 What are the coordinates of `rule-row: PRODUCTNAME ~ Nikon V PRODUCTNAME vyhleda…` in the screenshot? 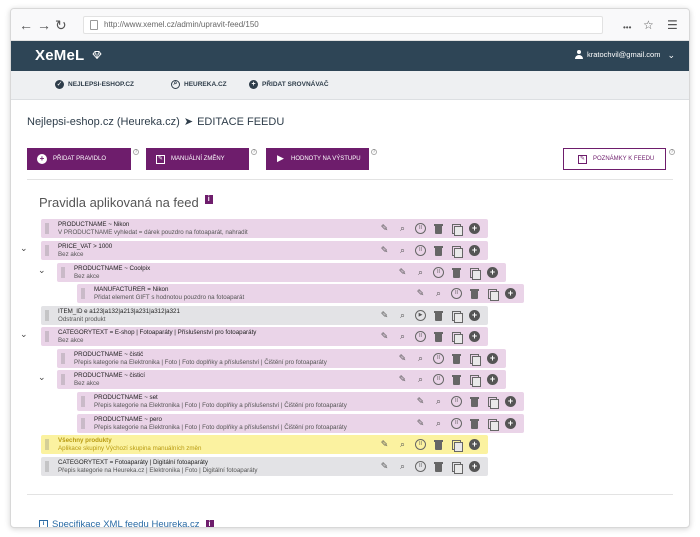 It's located at (264, 228).